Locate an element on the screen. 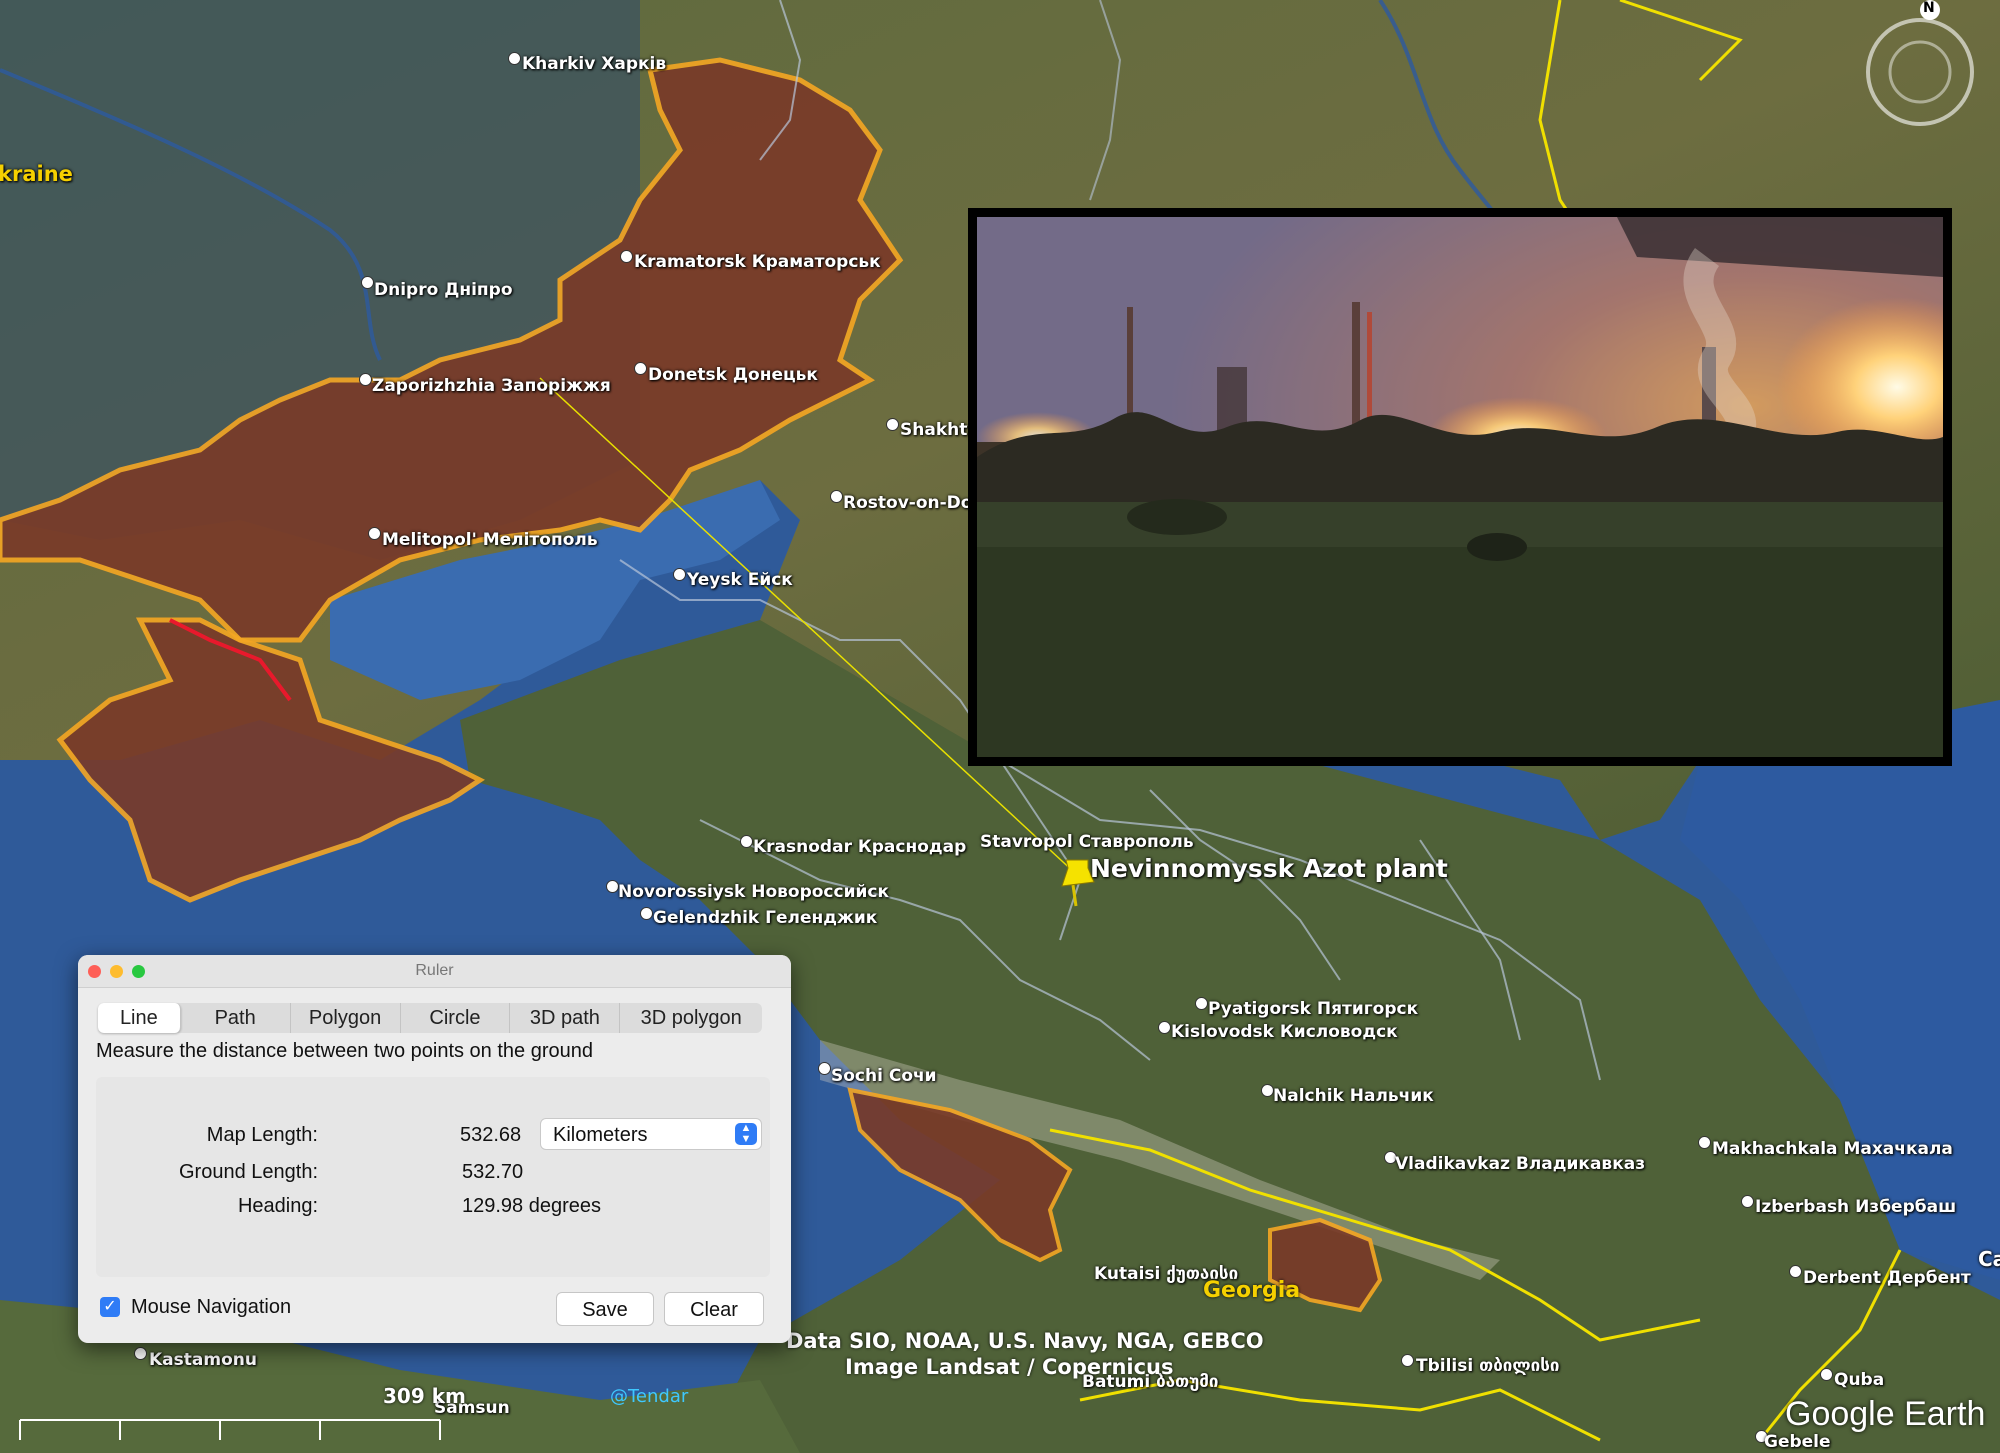 This screenshot has height=1453, width=2000. city-label-quba: Quba is located at coordinates (1859, 1380).